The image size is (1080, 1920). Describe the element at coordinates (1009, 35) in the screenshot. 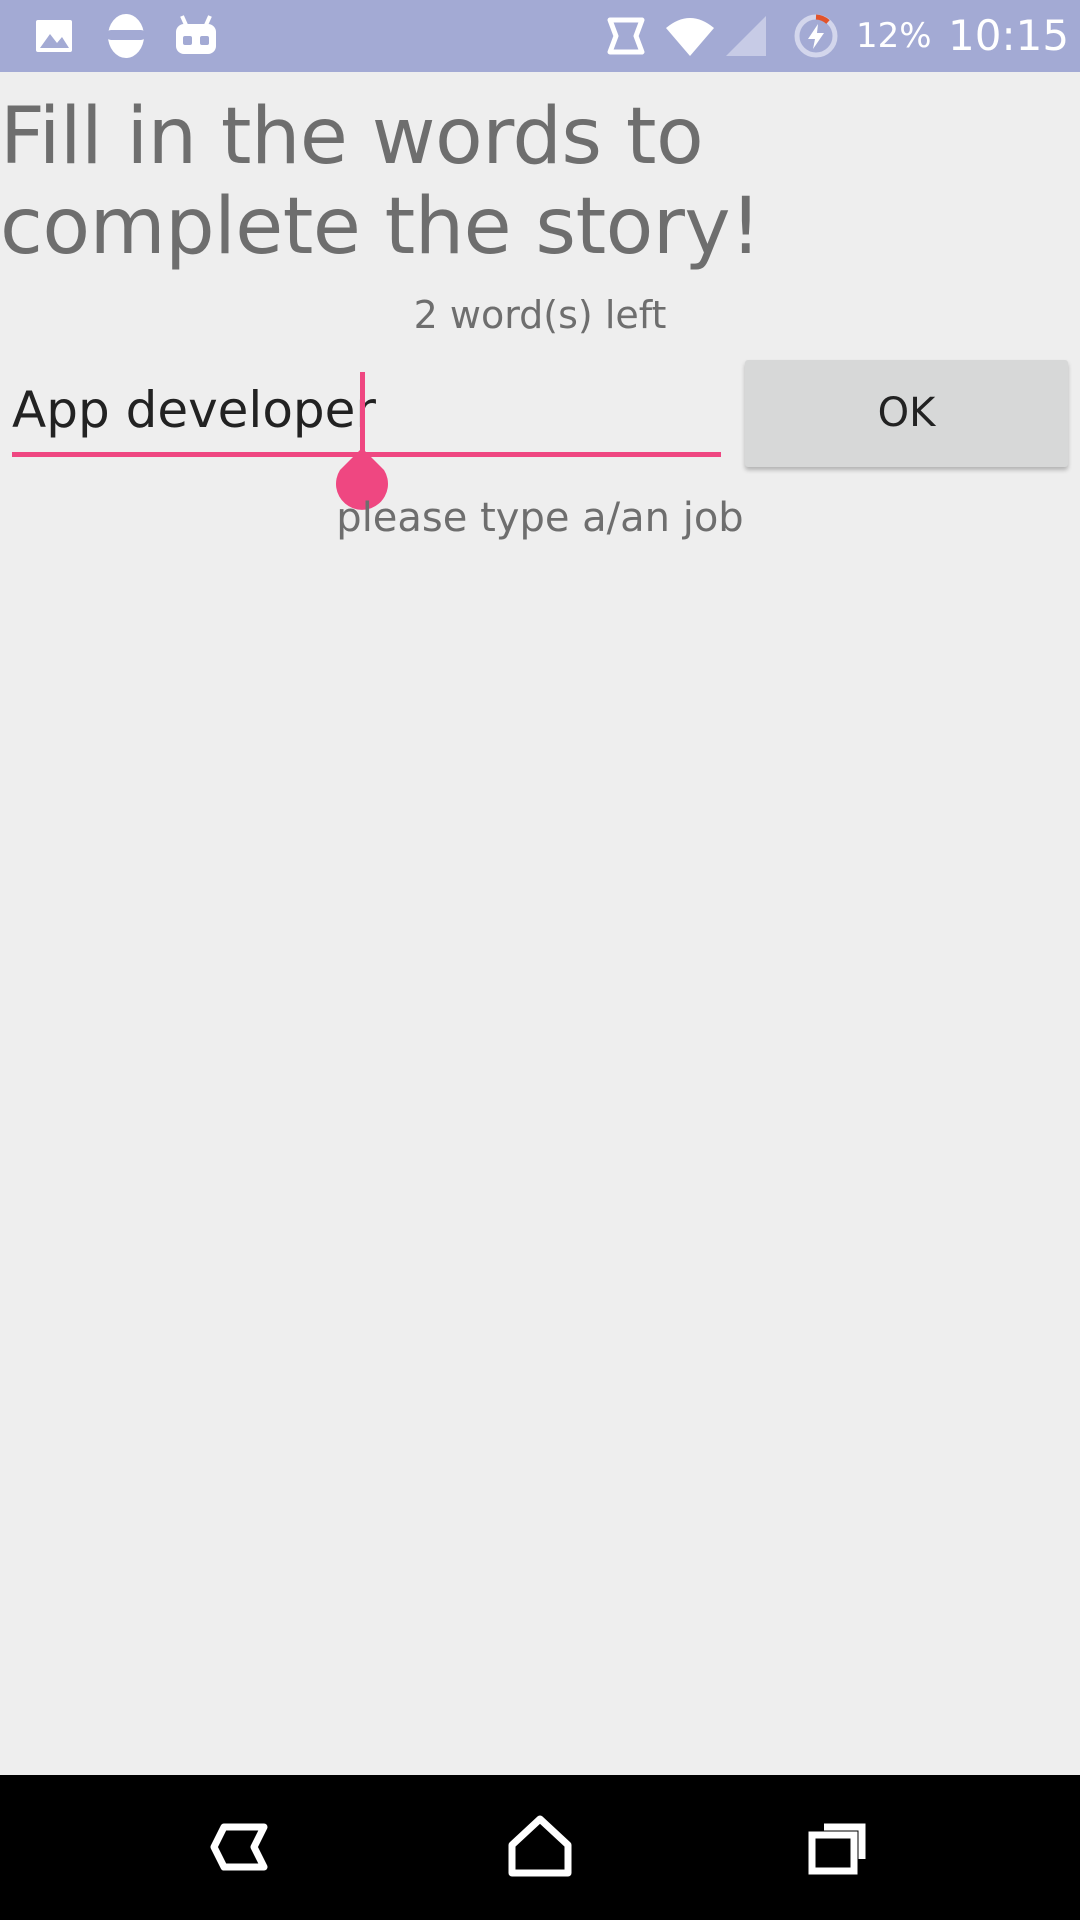

I see `clock: 10:15` at that location.